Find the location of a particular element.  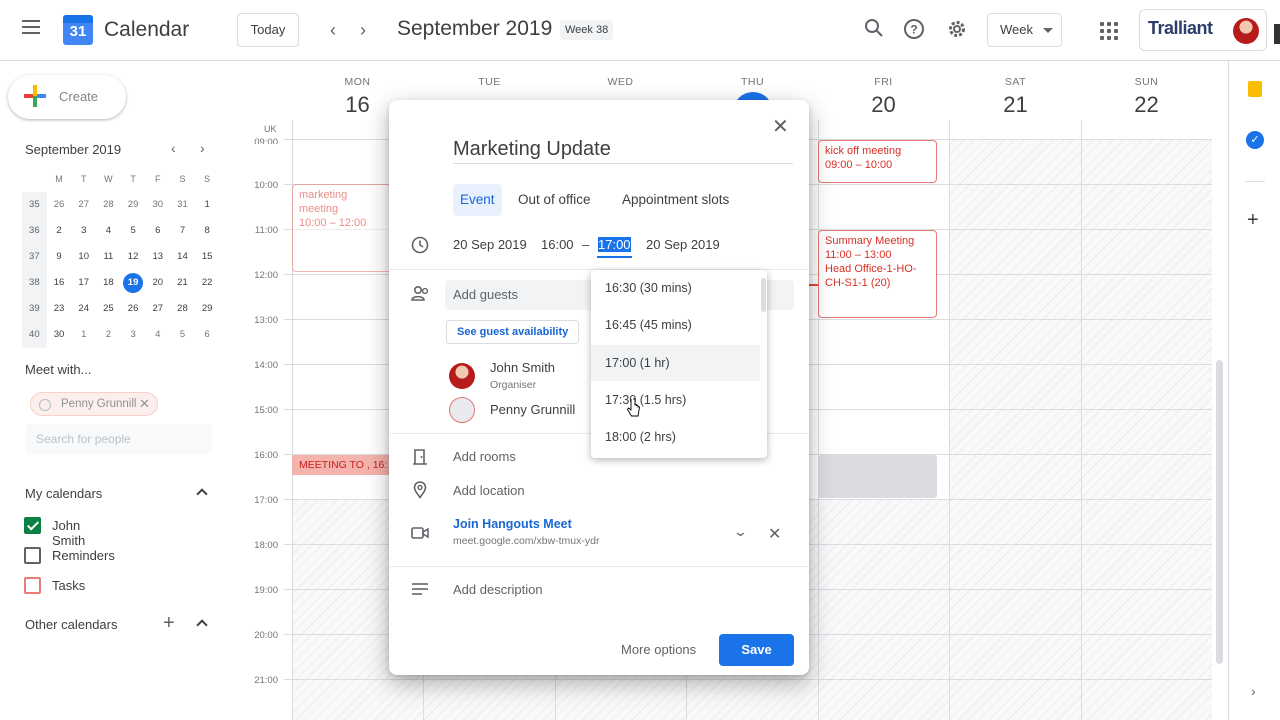

tasks-check-icon: ✓ is located at coordinates (1255, 140).